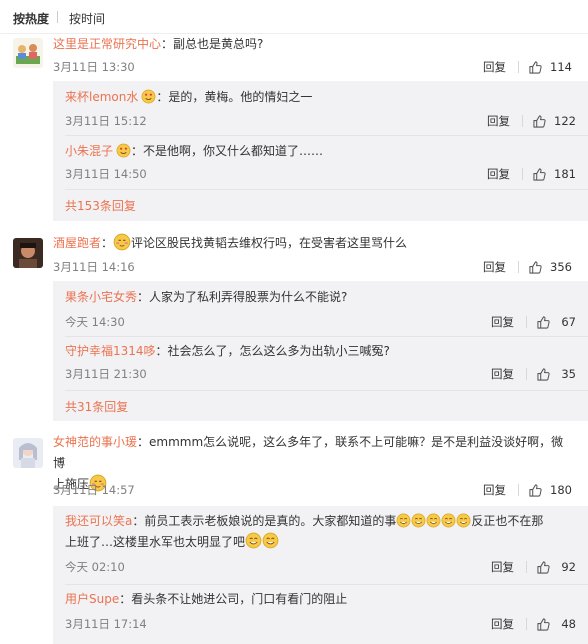 The width and height of the screenshot is (588, 644). What do you see at coordinates (561, 67) in the screenshot?
I see `like-count: 114` at bounding box center [561, 67].